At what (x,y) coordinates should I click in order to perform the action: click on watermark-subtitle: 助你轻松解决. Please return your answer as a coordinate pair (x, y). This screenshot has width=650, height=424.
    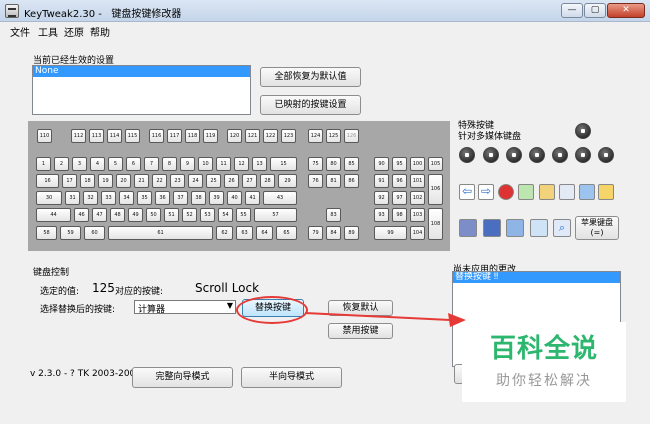
    Looking at the image, I should click on (544, 381).